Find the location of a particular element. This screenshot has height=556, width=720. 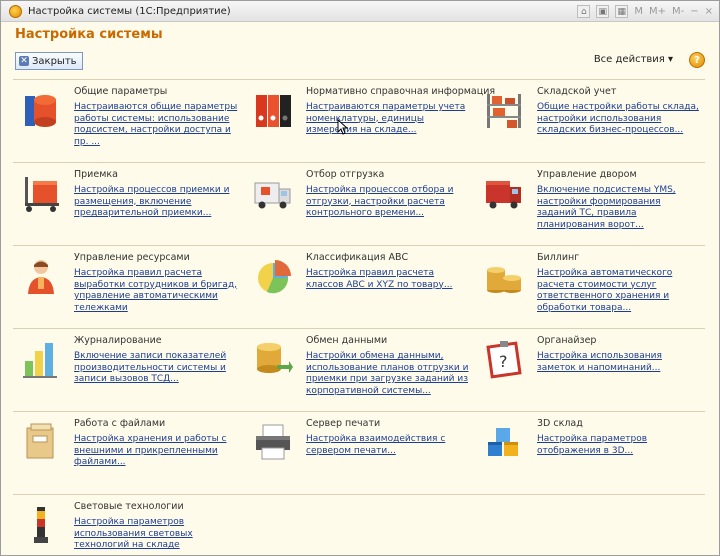

binders-icon is located at coordinates (273, 111).